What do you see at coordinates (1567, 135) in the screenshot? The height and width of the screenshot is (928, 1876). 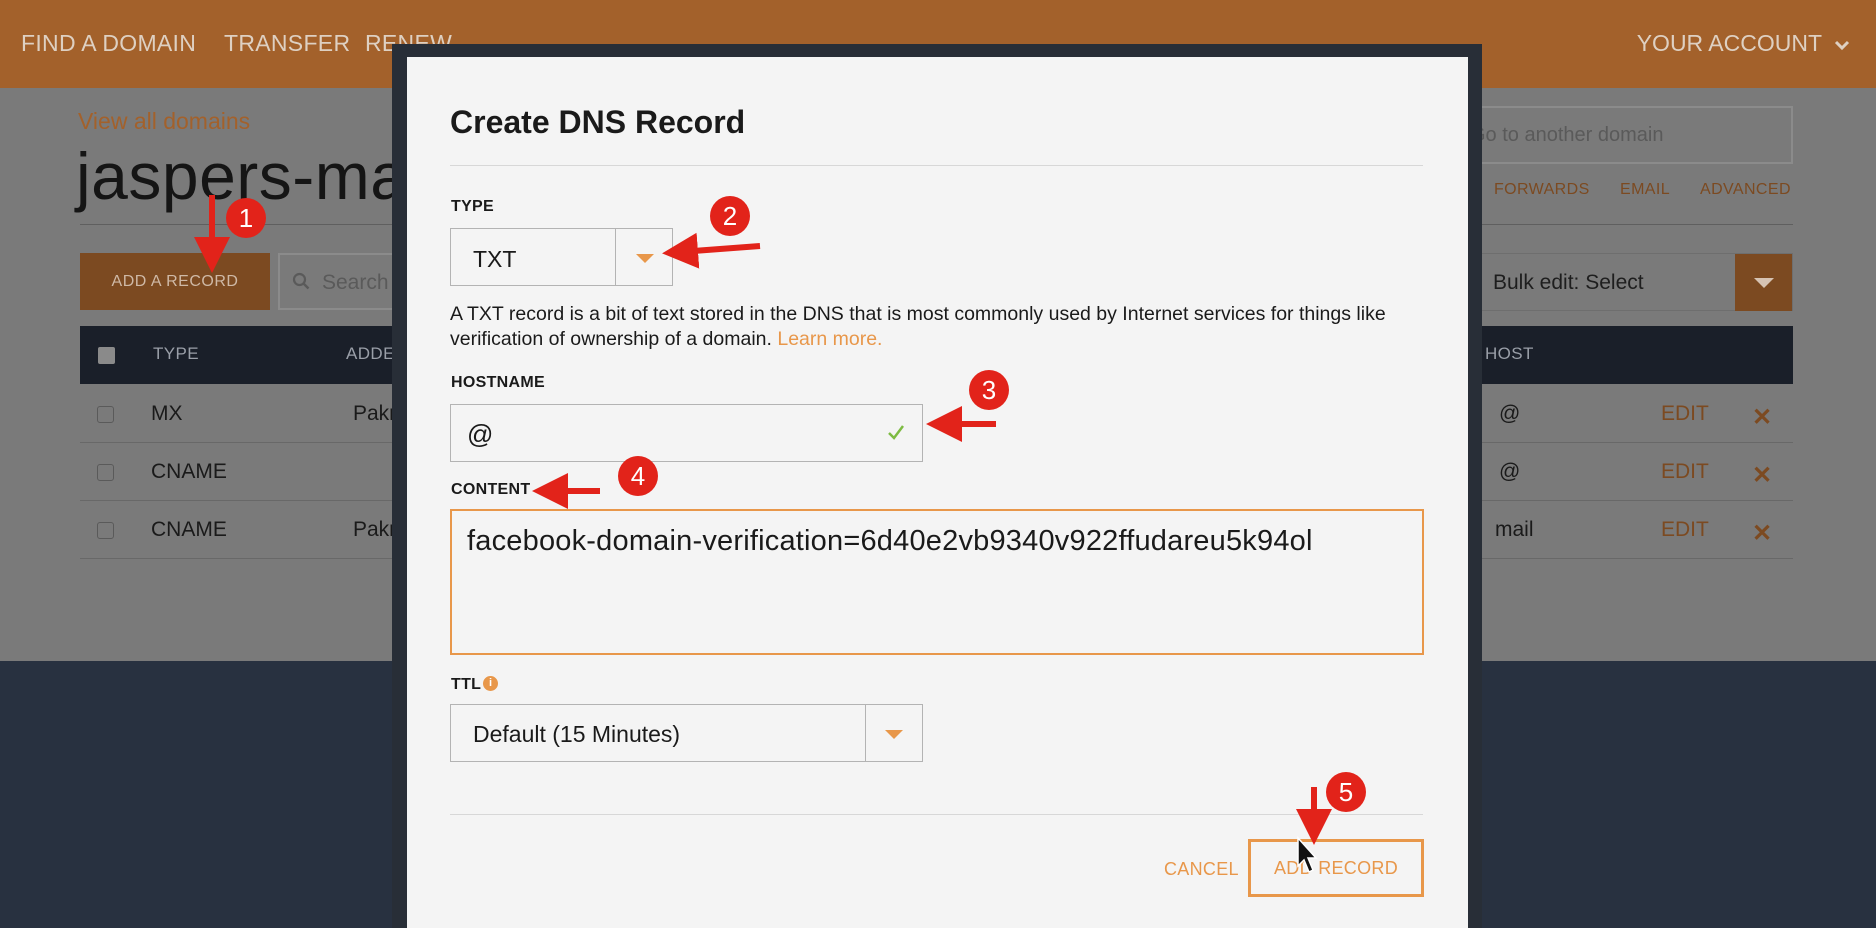 I see `goto-domain-placeholder: Go to another domain` at bounding box center [1567, 135].